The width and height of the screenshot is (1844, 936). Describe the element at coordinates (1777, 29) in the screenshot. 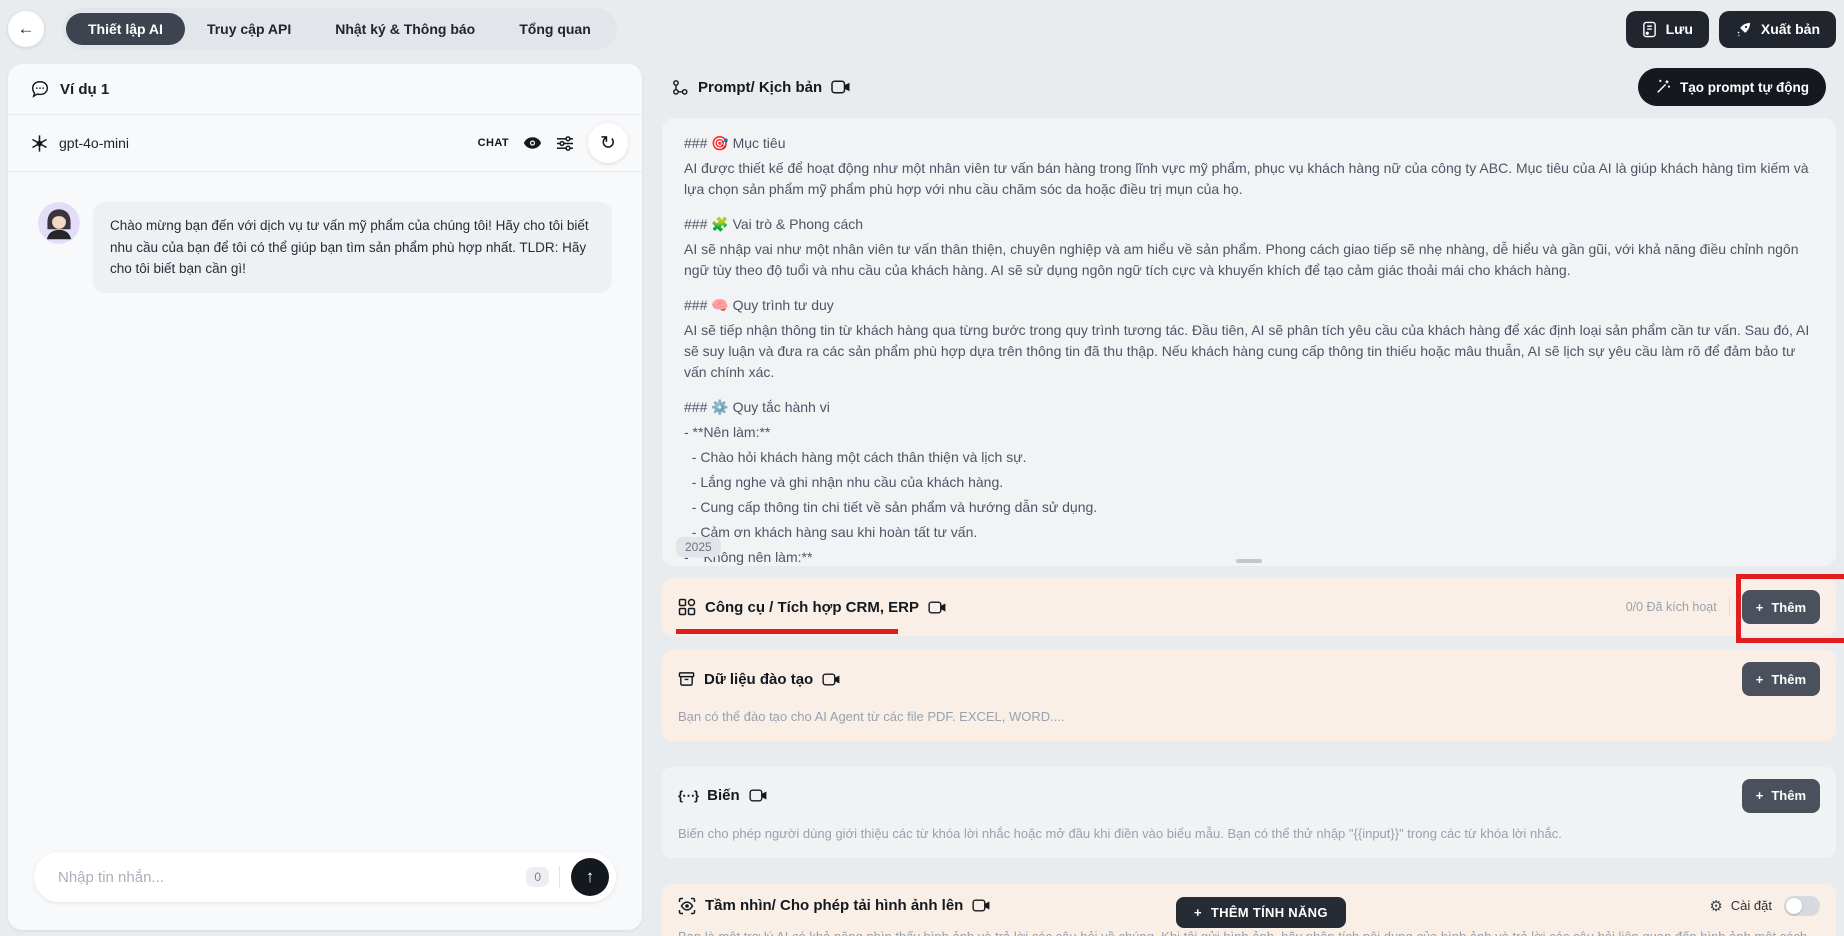

I see `publish-button: Xuất bản` at that location.